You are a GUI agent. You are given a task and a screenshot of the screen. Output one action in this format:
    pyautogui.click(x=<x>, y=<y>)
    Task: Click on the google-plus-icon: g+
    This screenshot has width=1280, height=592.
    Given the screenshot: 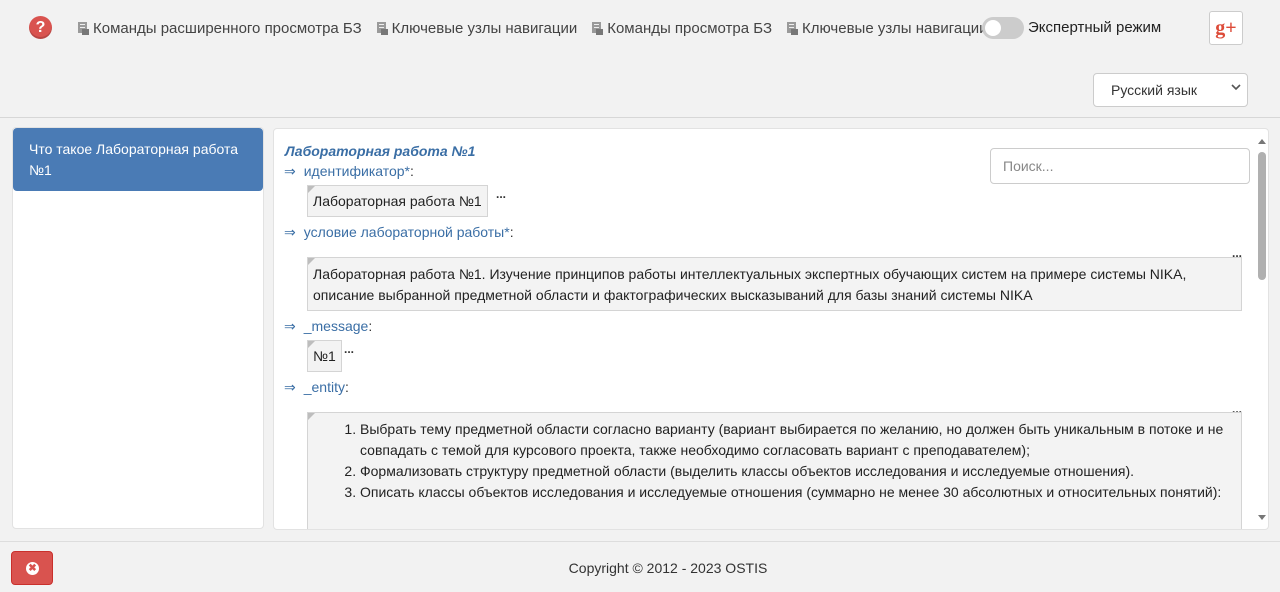 What is the action you would take?
    pyautogui.click(x=1226, y=28)
    